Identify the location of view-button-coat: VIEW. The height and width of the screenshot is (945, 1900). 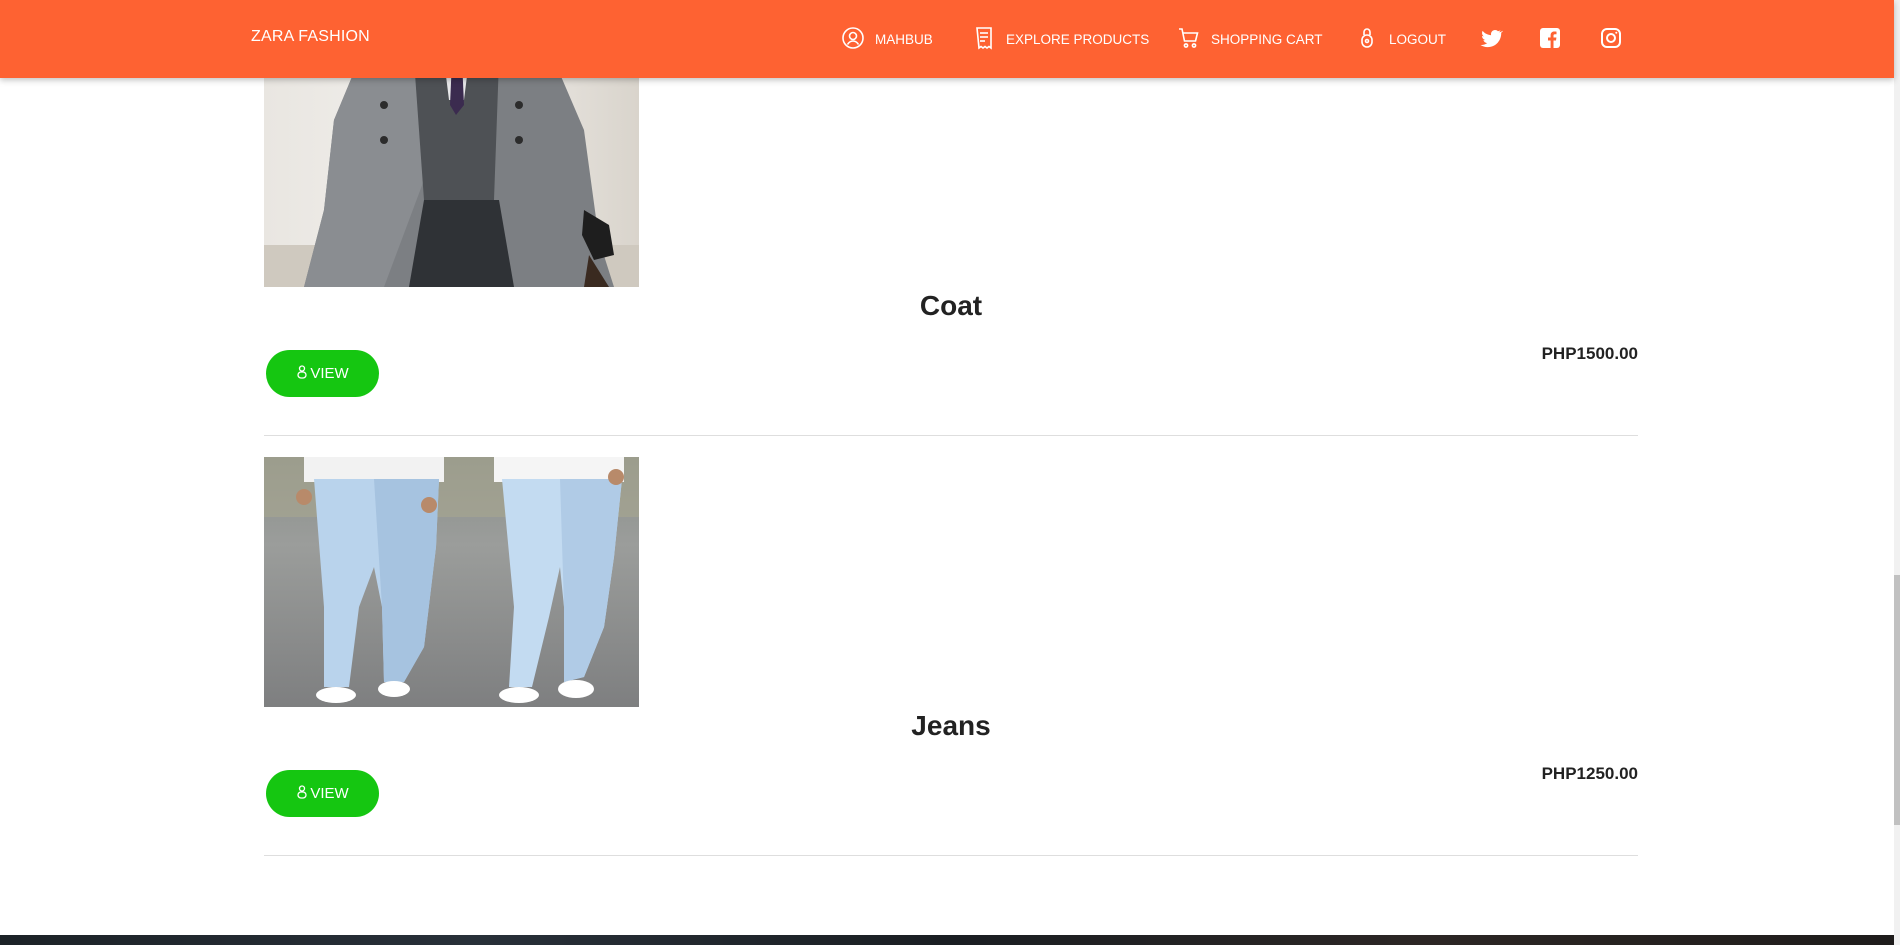
(322, 373).